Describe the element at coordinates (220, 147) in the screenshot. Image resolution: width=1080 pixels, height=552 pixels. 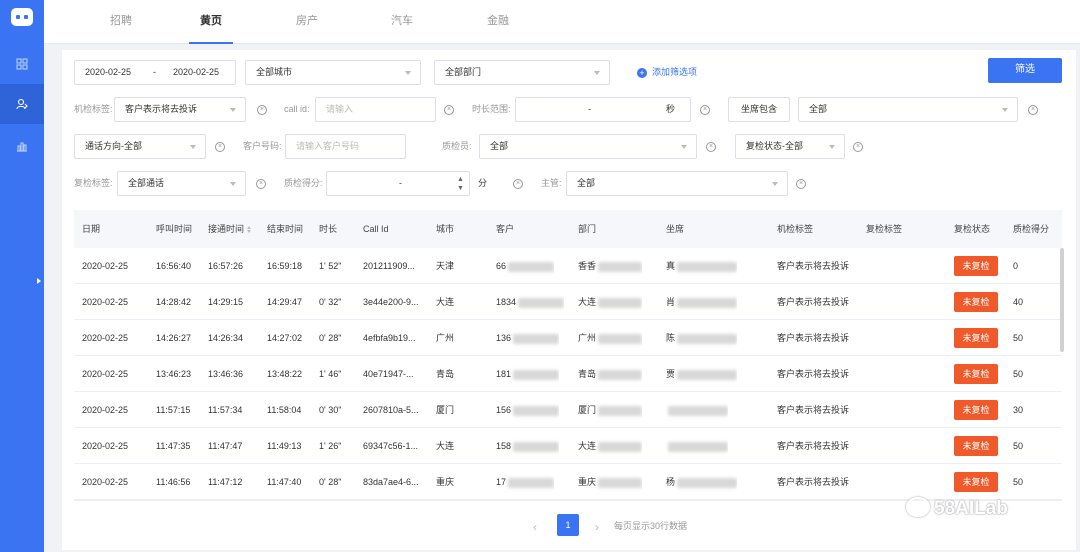
I see `clear-direction-icon: ×` at that location.